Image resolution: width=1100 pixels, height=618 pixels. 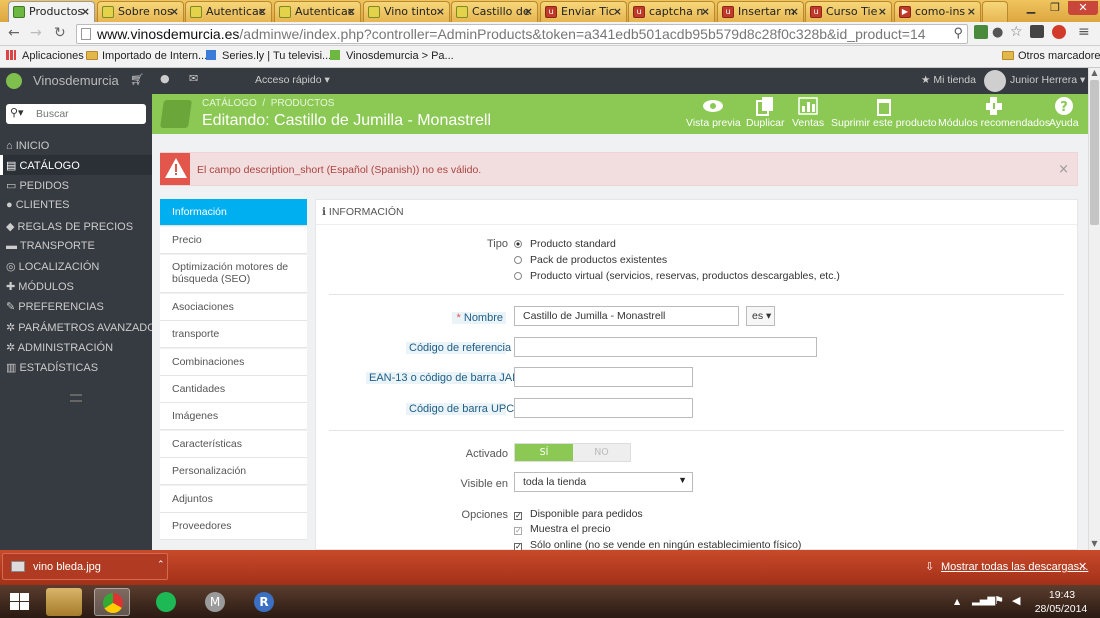 I want to click on sidebar-item-localizacion: ◎ LOCALIZACIÓN, so click(x=76, y=266).